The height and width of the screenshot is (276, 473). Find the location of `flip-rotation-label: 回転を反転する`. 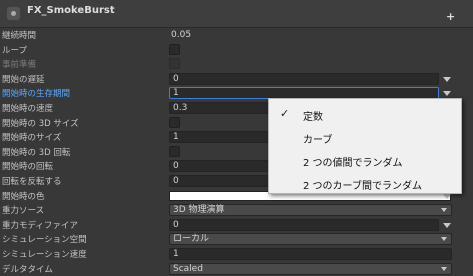

flip-rotation-label: 回転を反転する is located at coordinates (32, 181).